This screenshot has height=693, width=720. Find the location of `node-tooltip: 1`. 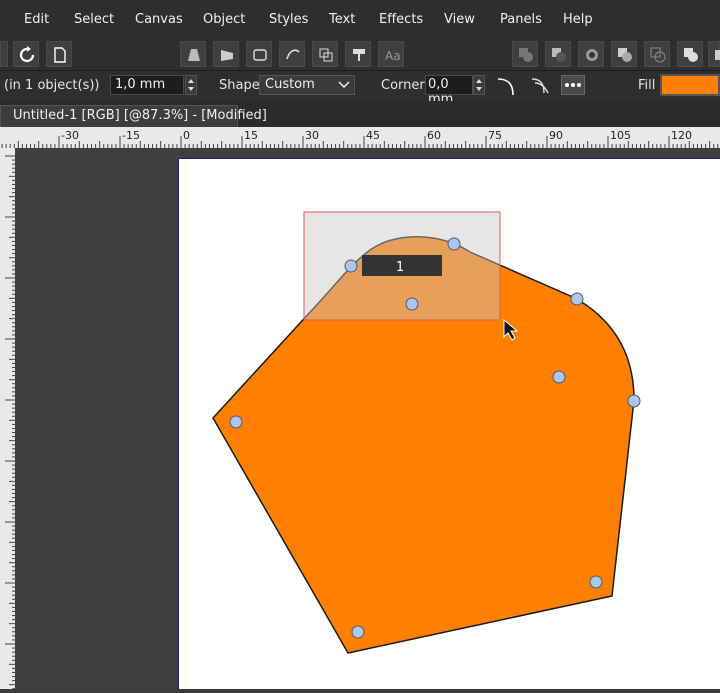

node-tooltip: 1 is located at coordinates (402, 265).